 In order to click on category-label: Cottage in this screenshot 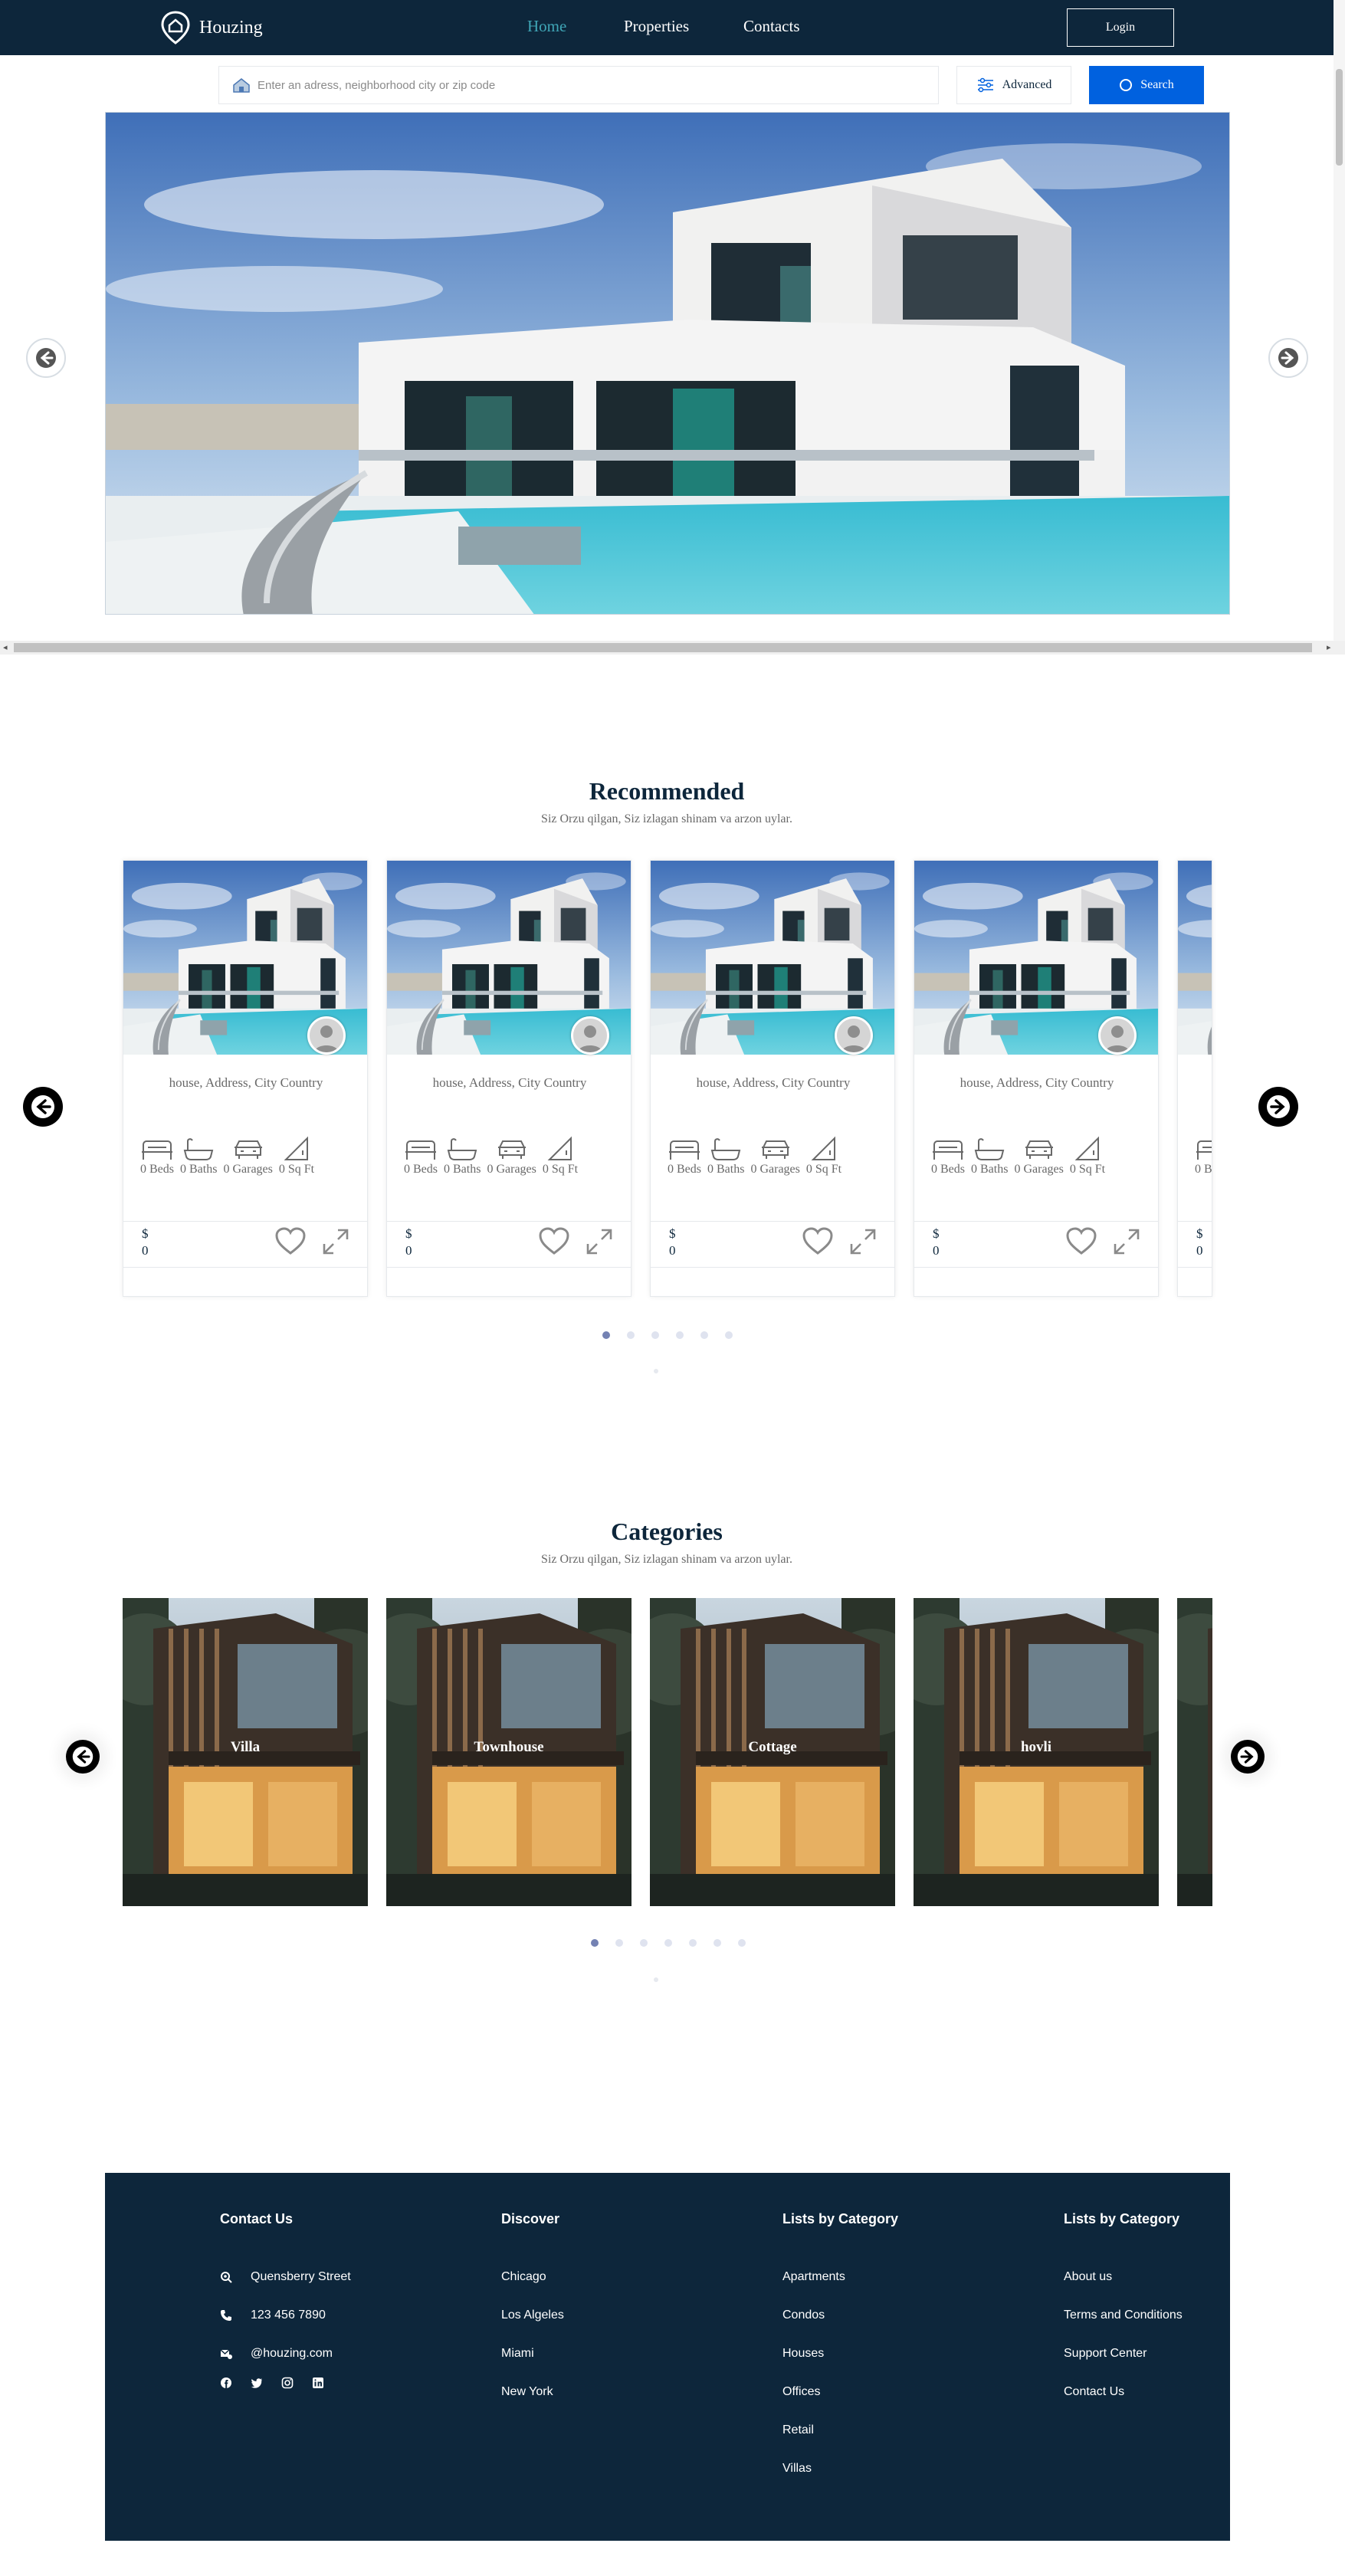, I will do `click(772, 1747)`.